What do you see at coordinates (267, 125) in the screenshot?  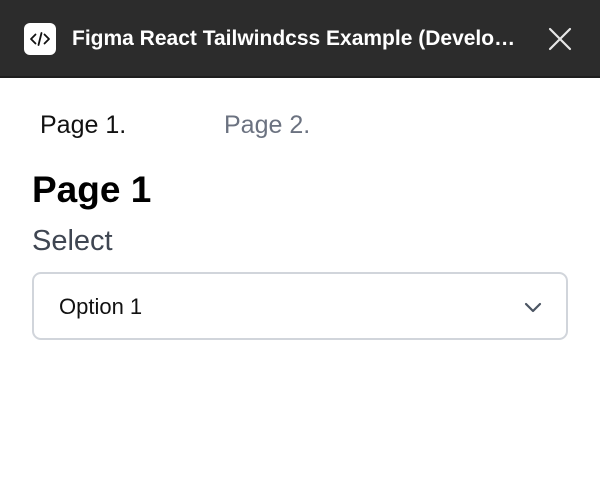 I see `tab-page-2: Page 2.` at bounding box center [267, 125].